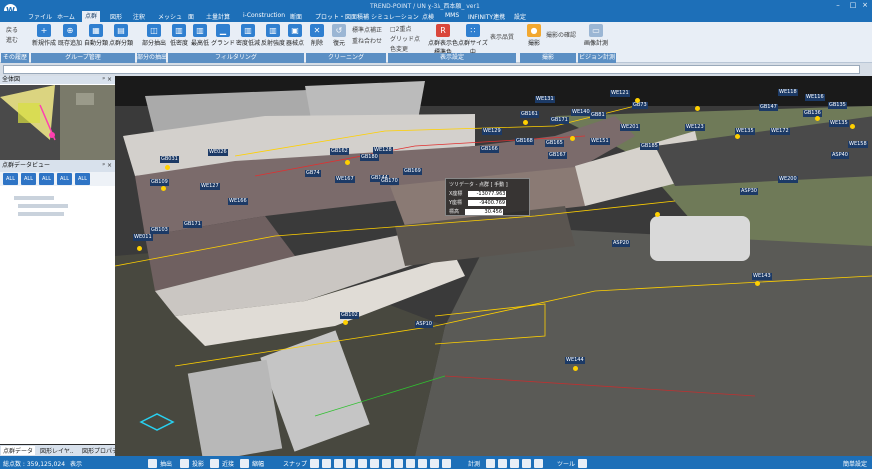 The height and width of the screenshot is (469, 872). What do you see at coordinates (405, 38) in the screenshot?
I see `grid-point-checkbox: グリッド点` at bounding box center [405, 38].